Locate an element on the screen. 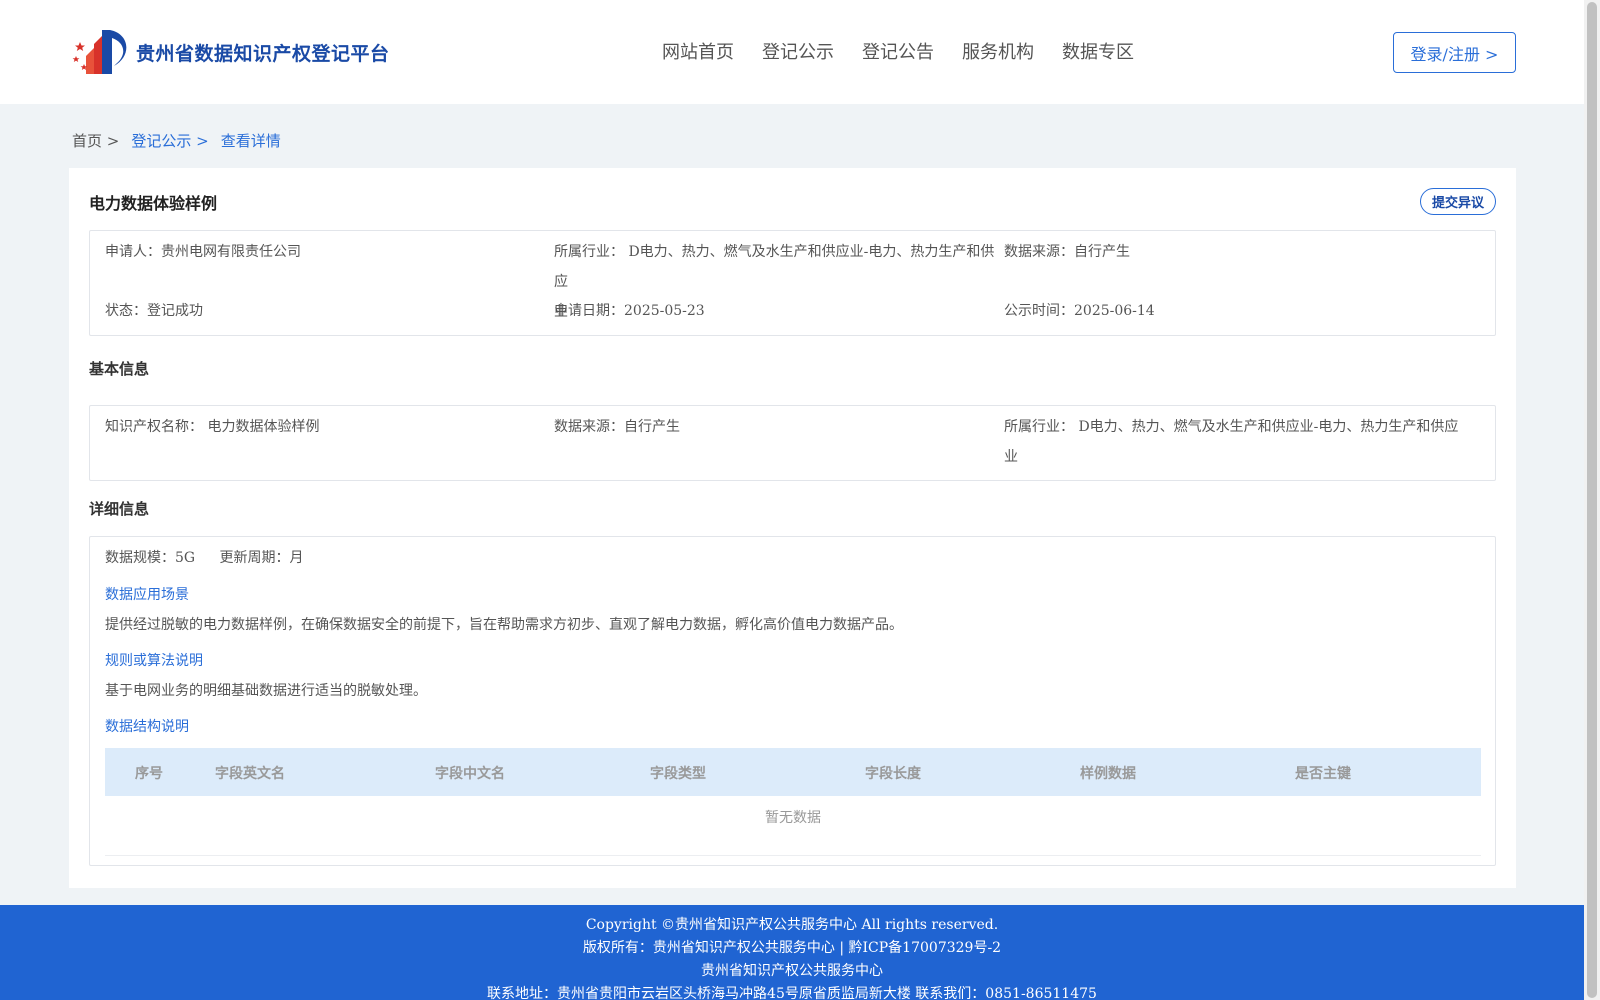 Image resolution: width=1600 pixels, height=1000 pixels. applicant-field: 申请人：贵州电网有限责任公司 is located at coordinates (203, 252).